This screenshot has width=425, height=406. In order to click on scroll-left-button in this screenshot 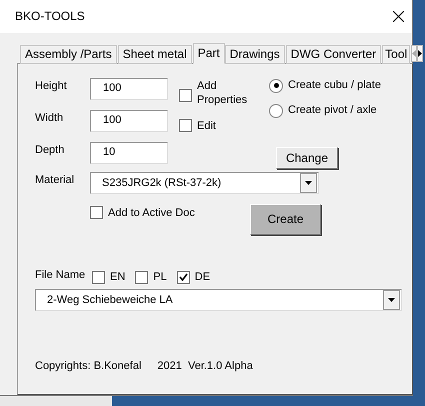, I will do `click(414, 53)`.